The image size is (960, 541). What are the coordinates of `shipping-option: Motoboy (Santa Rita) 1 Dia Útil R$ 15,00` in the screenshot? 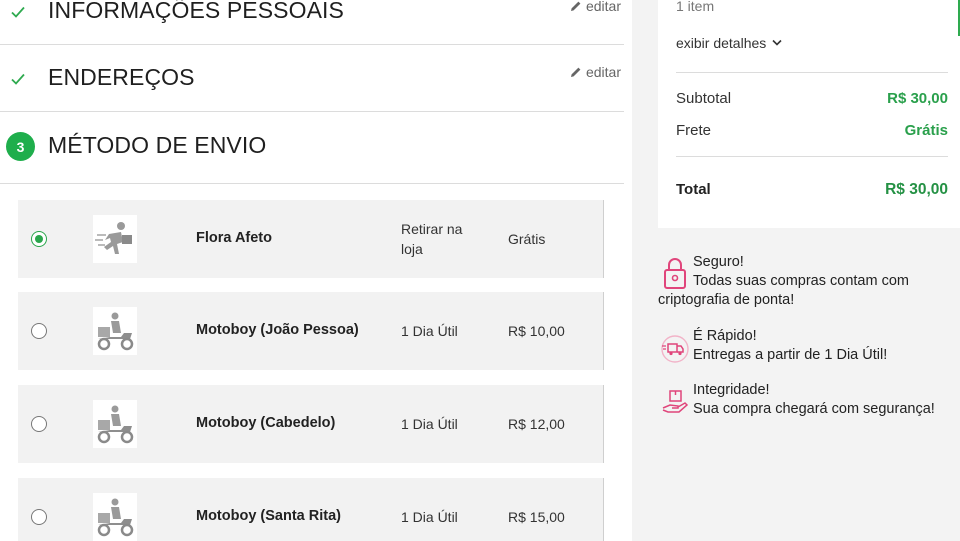 It's located at (311, 509).